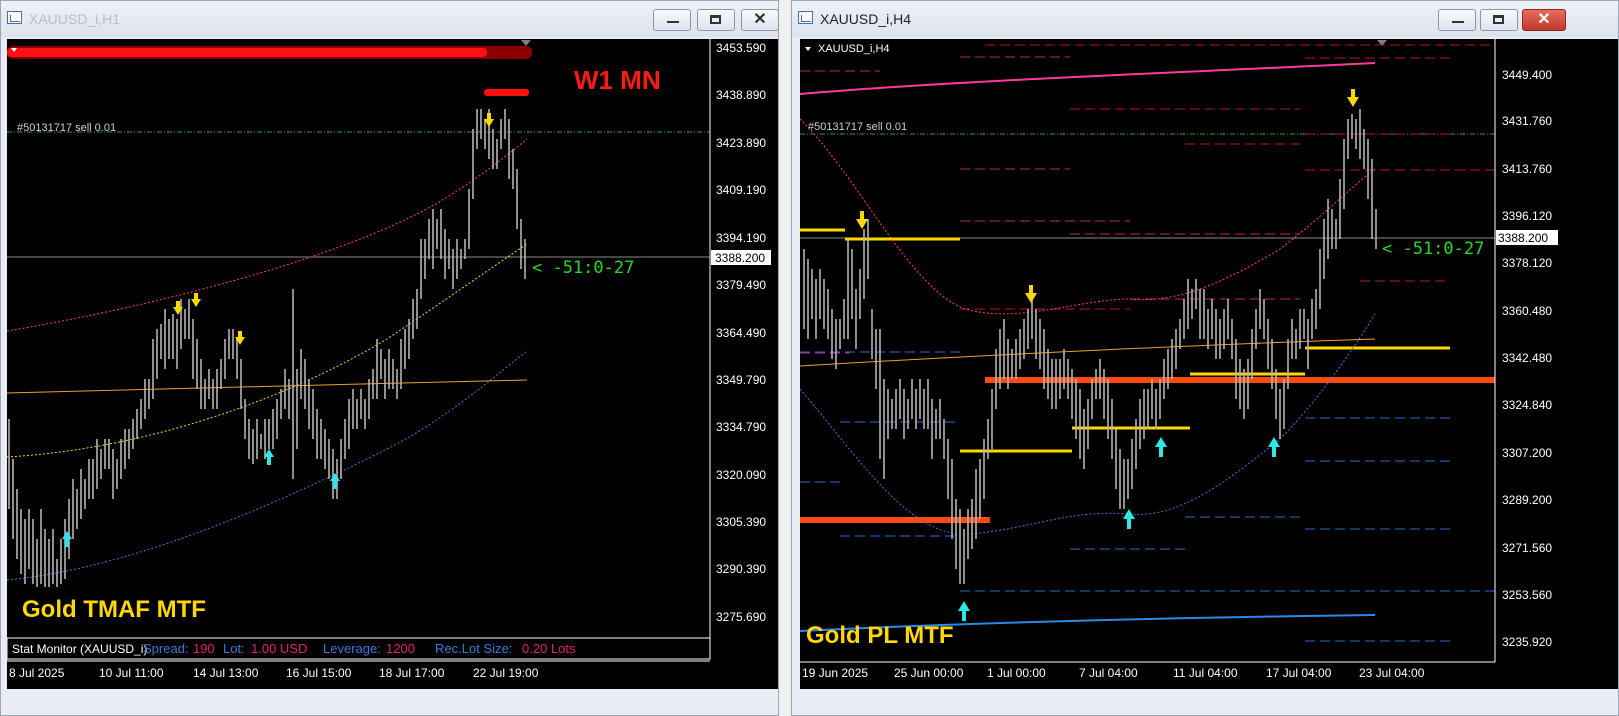 This screenshot has height=716, width=1619. I want to click on svg-text: 3349.790, so click(741, 380).